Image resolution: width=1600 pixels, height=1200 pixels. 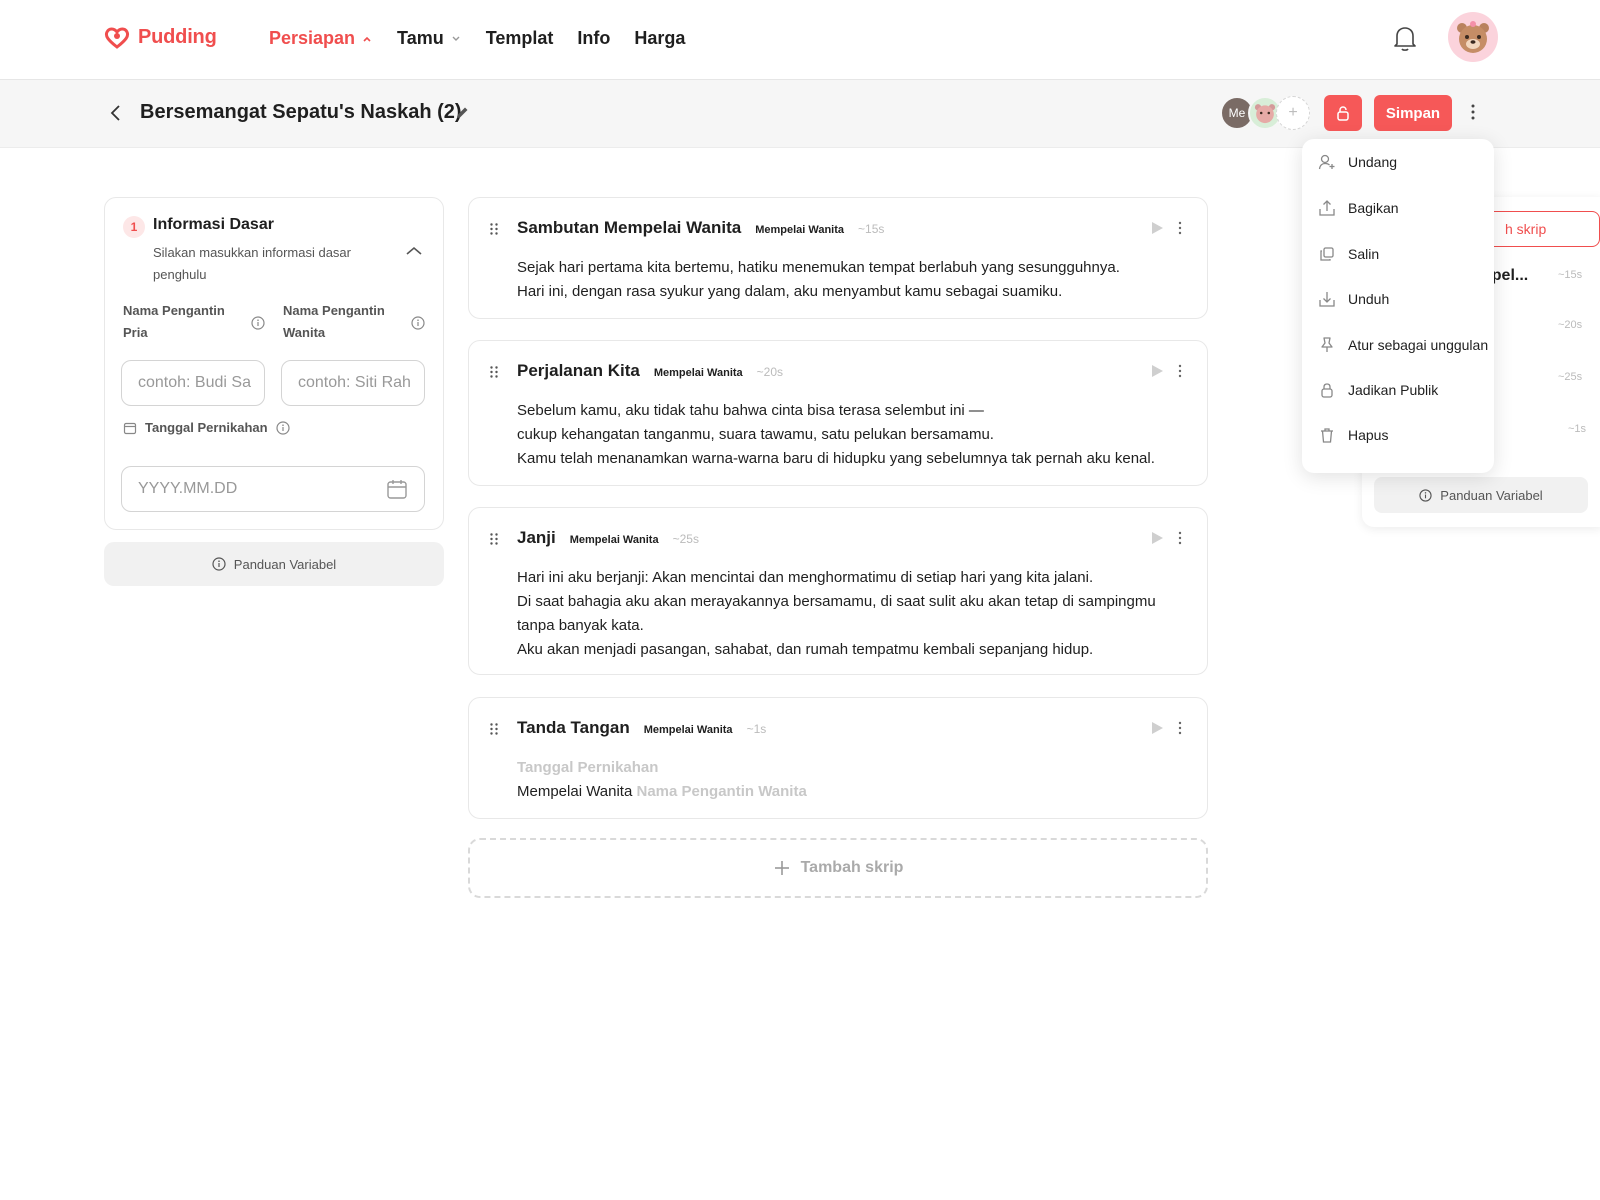 I want to click on variable-wedding-date: Tanggal Pernikahan, so click(x=852, y=768).